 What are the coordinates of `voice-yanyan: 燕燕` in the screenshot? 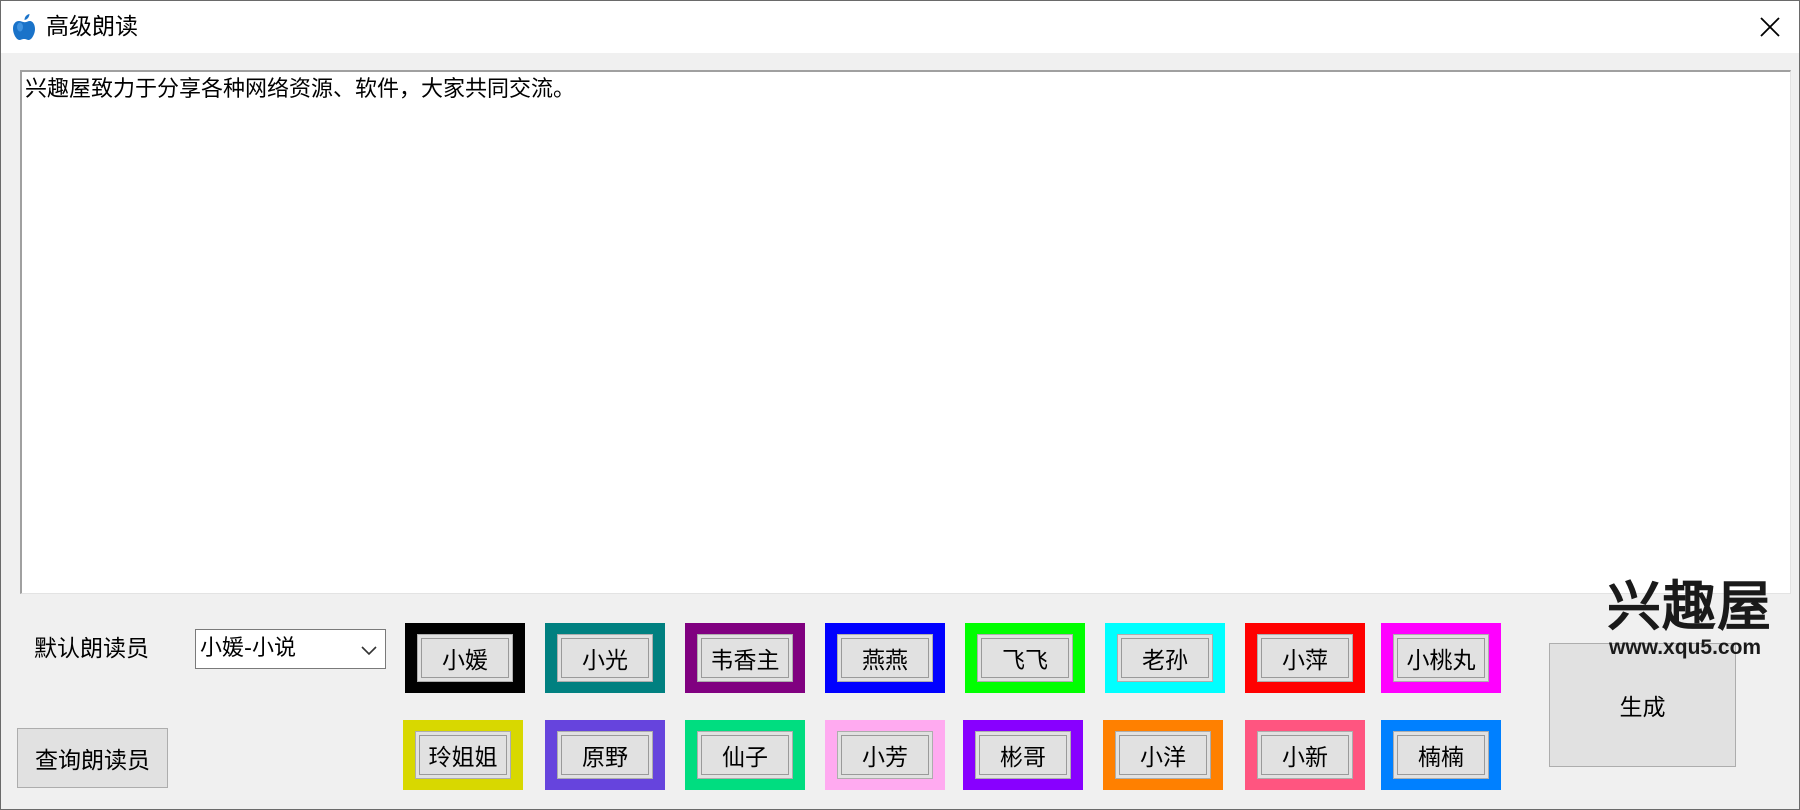 It's located at (885, 658).